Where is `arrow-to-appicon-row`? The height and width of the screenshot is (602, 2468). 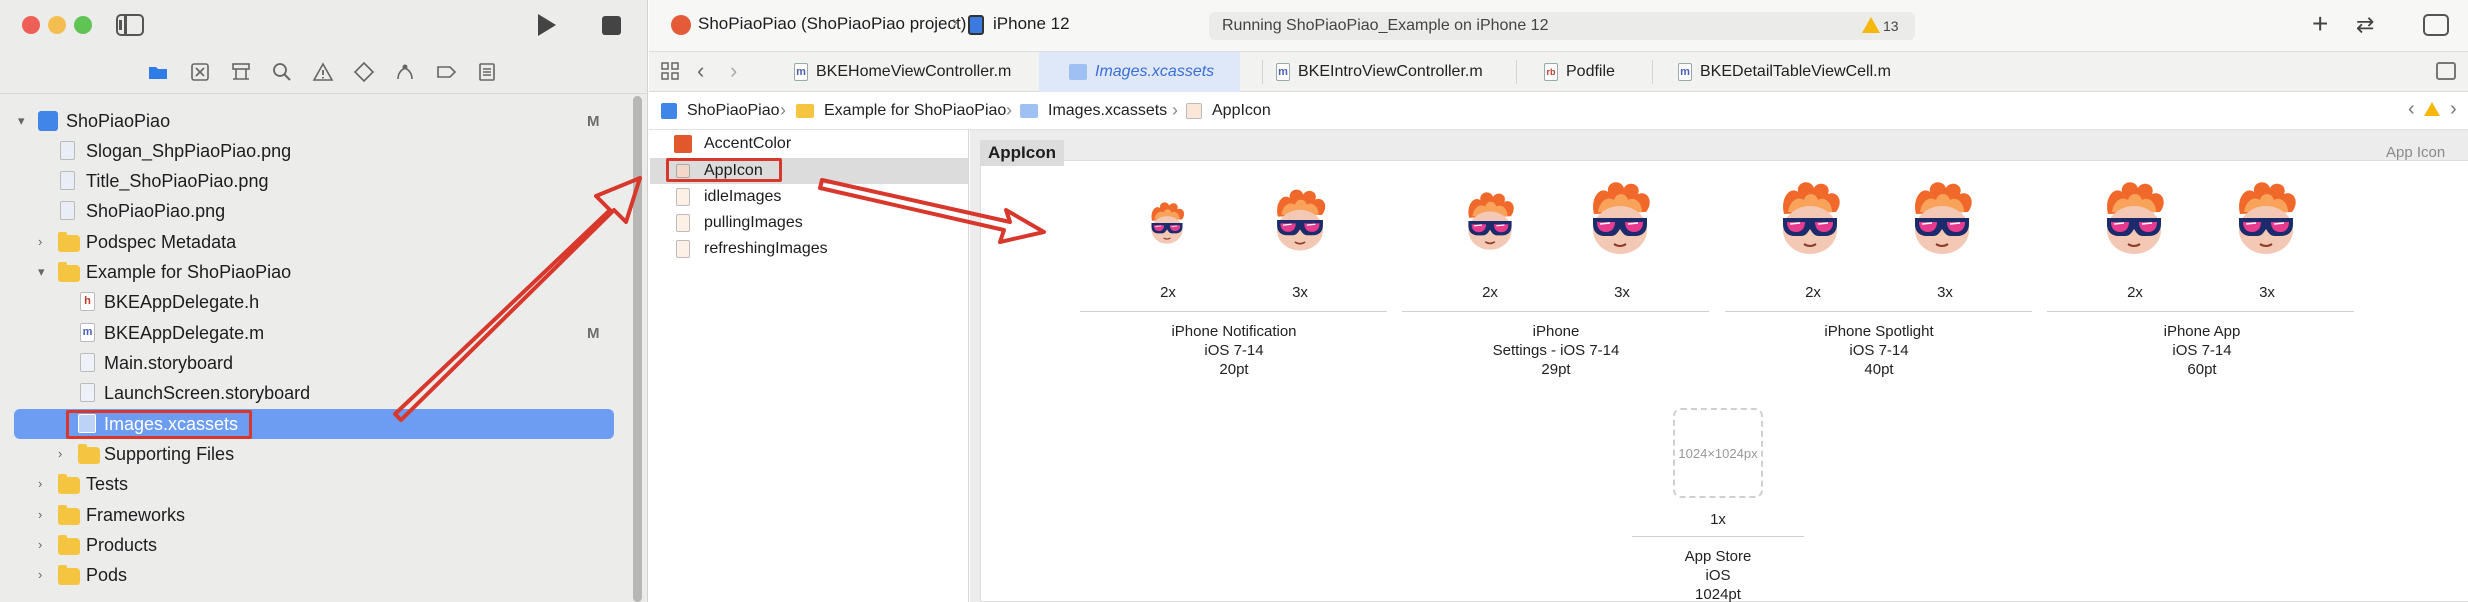 arrow-to-appicon-row is located at coordinates (517, 299).